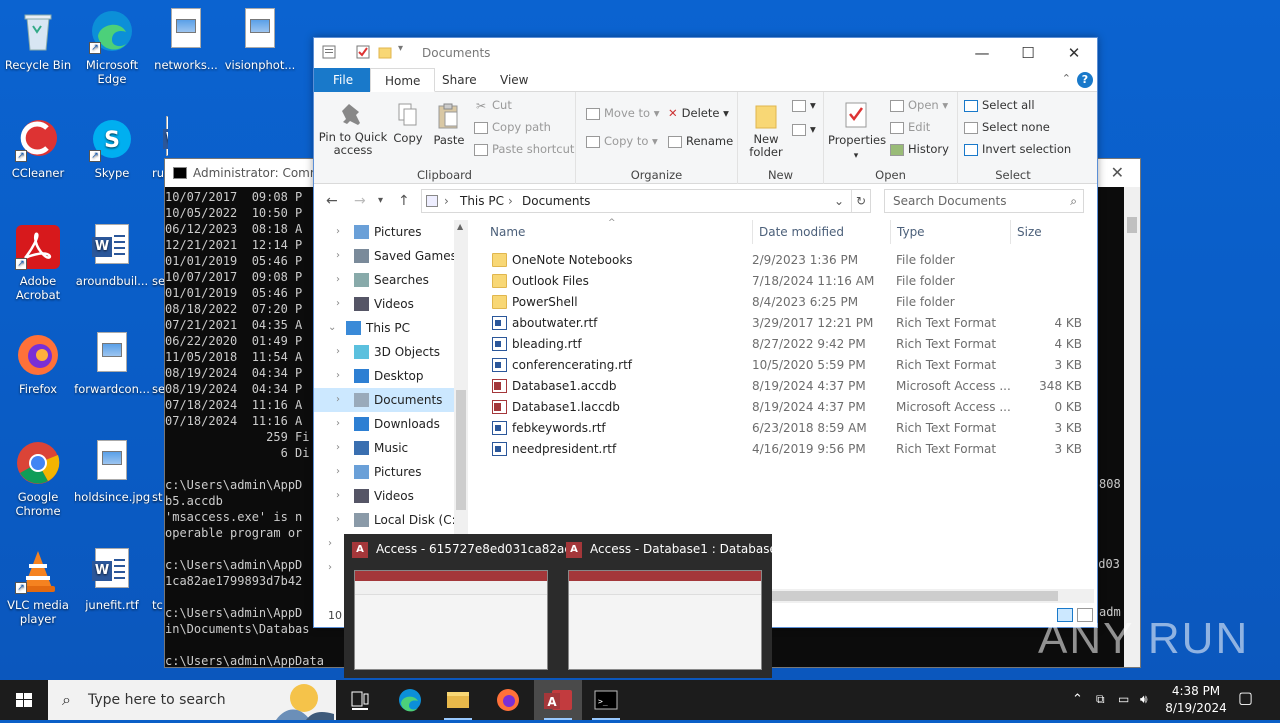 Image resolution: width=1280 pixels, height=723 pixels. What do you see at coordinates (919, 105) in the screenshot?
I see `open-button: Open ▾` at bounding box center [919, 105].